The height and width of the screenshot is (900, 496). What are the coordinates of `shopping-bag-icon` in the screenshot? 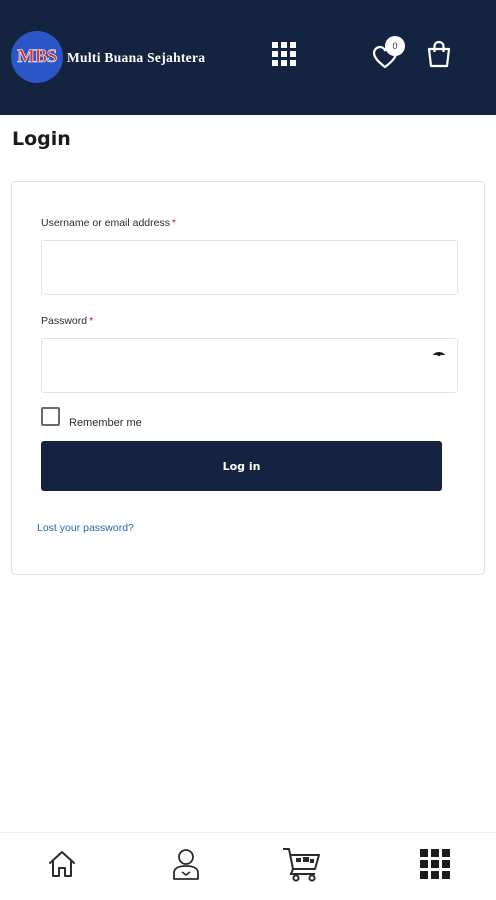 It's located at (439, 54).